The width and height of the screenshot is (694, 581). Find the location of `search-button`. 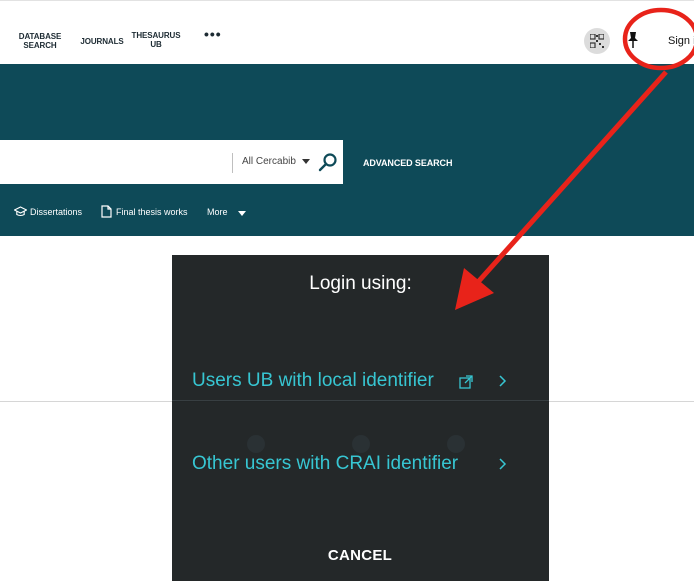

search-button is located at coordinates (328, 162).